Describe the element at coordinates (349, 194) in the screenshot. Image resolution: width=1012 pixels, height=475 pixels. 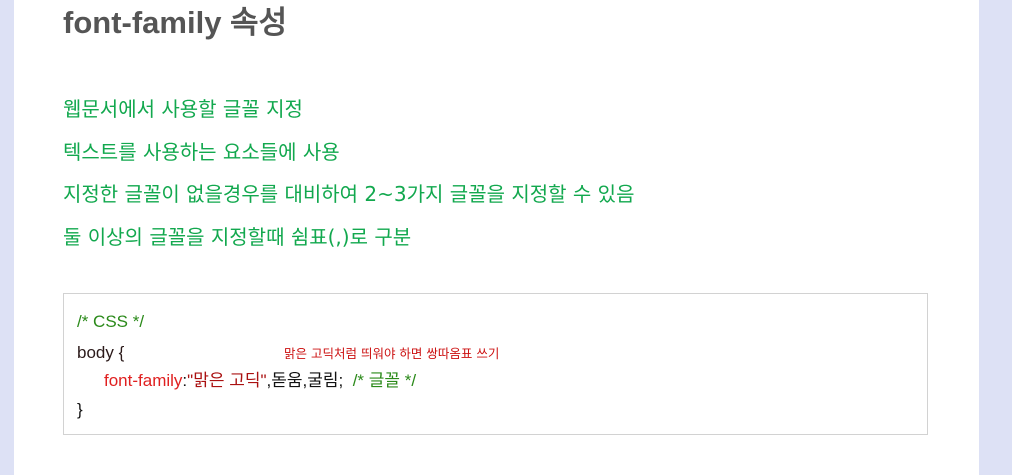
I see `description-item: 지정한 글꼴이 없을경우를 대비하여 2~3가지 글꼴을 지정할 수 있음` at that location.